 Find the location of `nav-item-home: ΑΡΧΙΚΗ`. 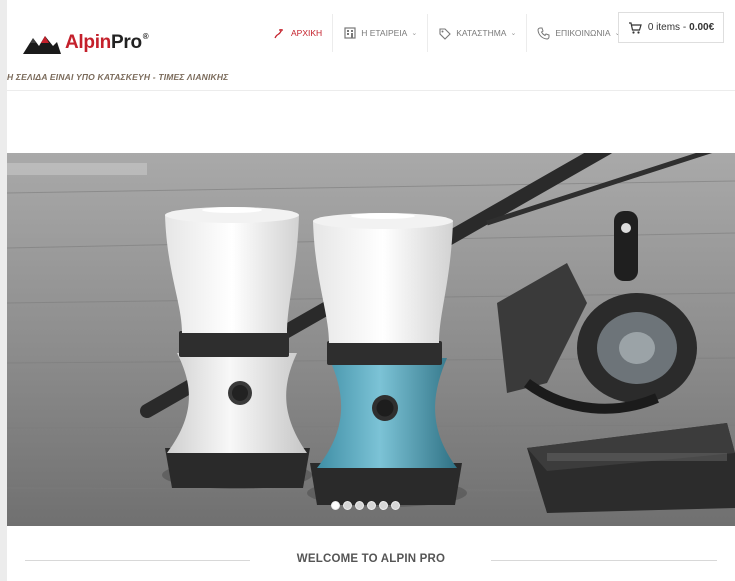

nav-item-home: ΑΡΧΙΚΗ is located at coordinates (297, 33).